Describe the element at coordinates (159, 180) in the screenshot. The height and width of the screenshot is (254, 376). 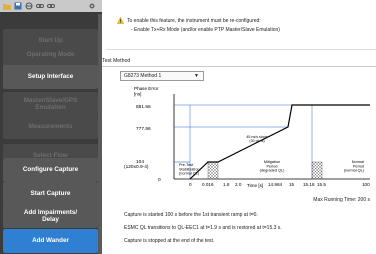
I see `y-tick-label: 0` at that location.